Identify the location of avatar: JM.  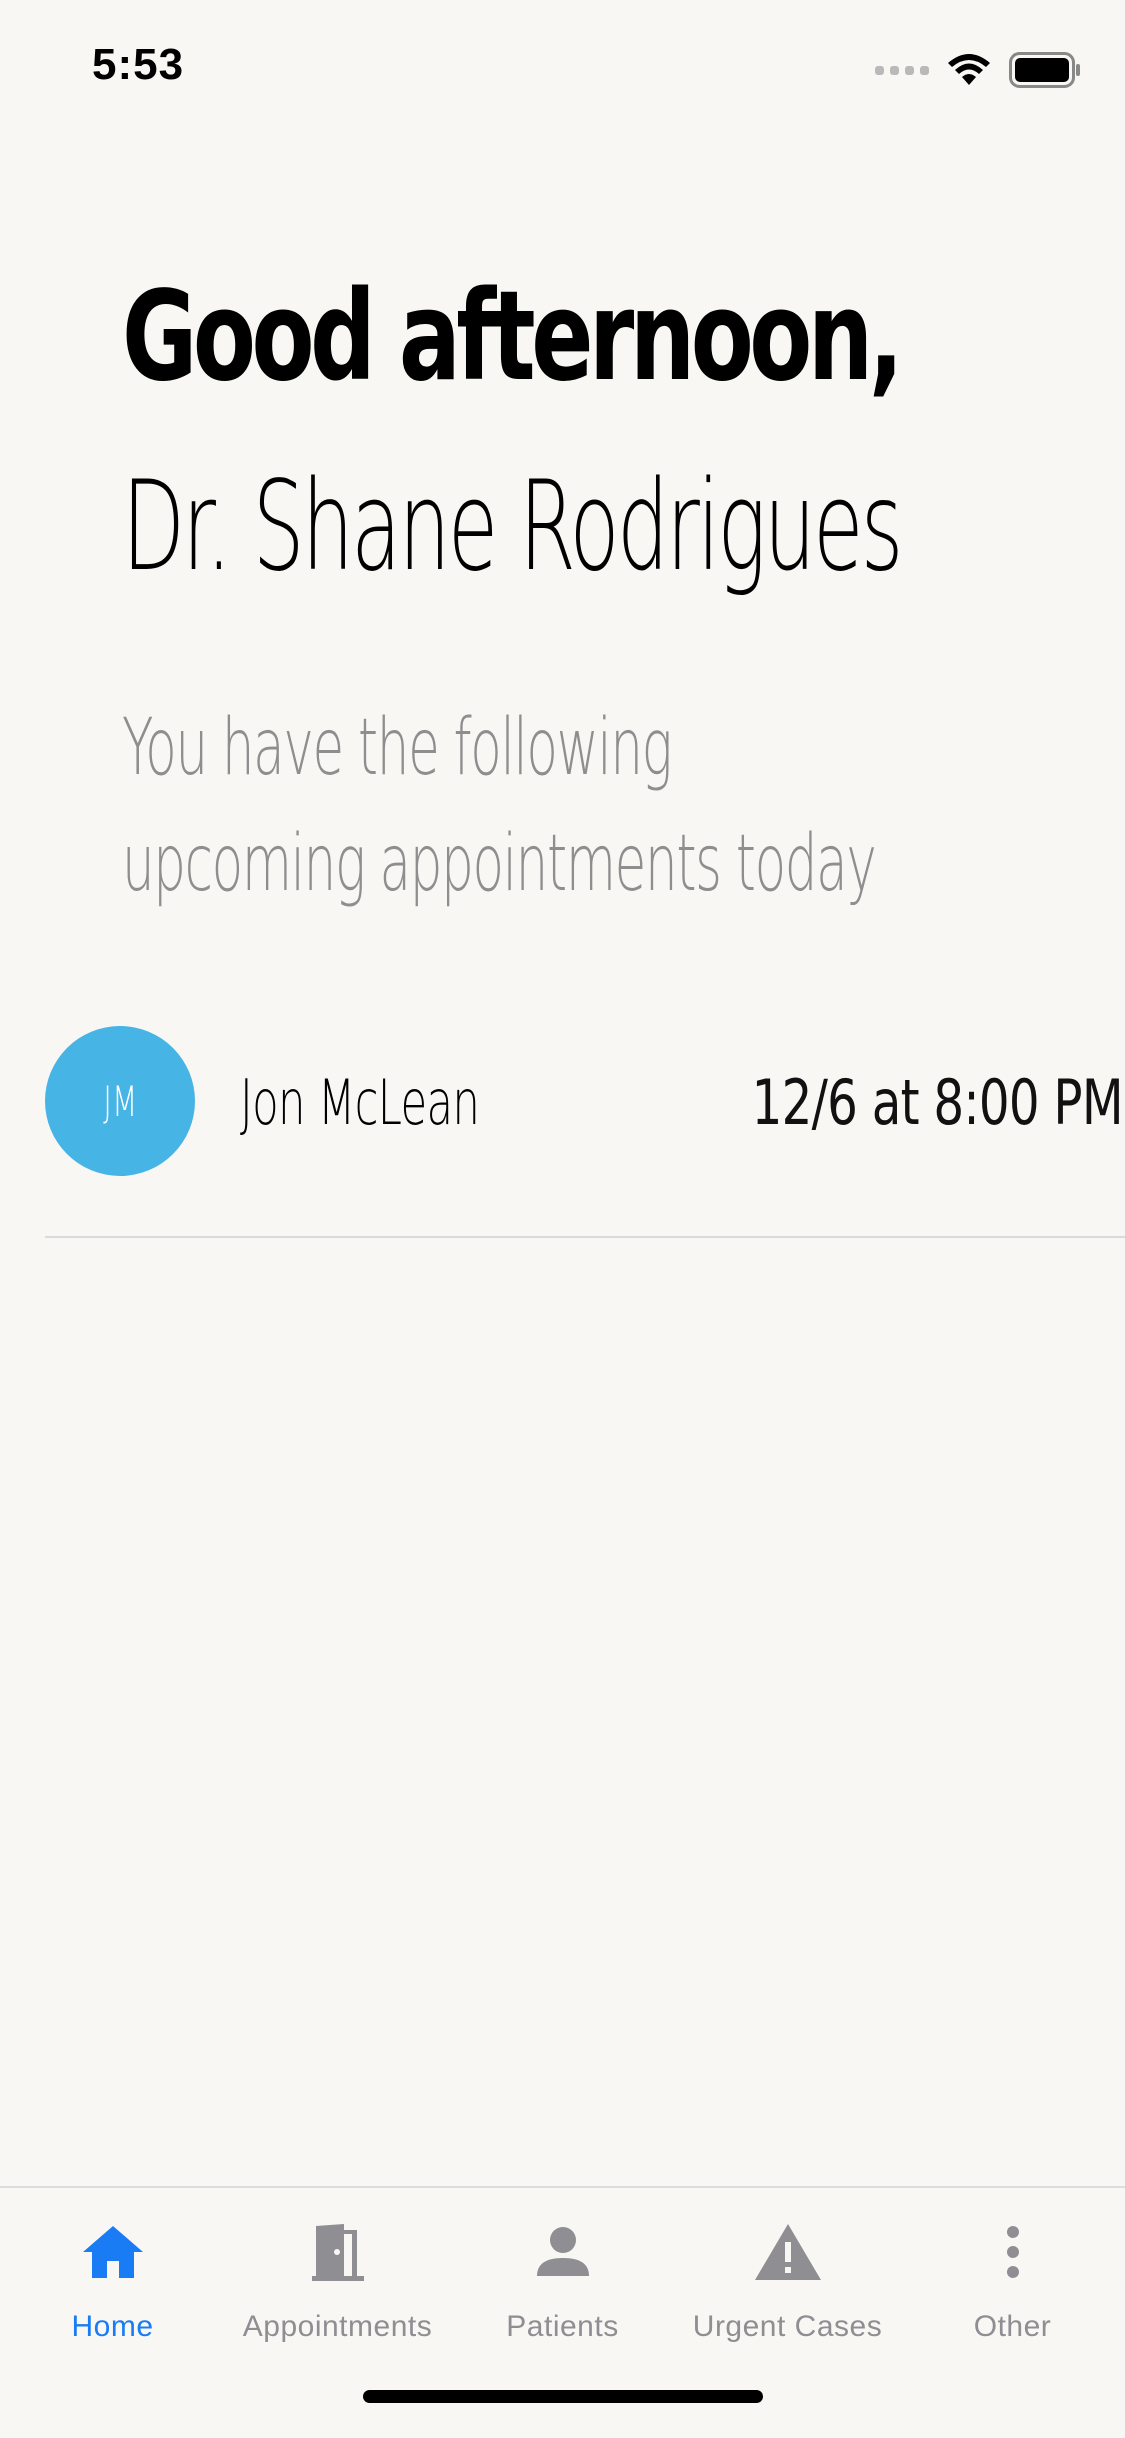
(120, 1101).